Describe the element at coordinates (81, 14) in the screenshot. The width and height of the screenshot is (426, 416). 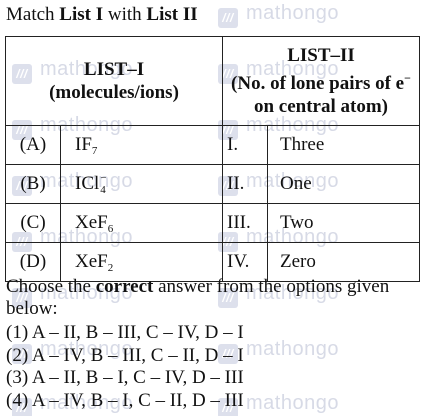
I see `question-list1: List I` at that location.